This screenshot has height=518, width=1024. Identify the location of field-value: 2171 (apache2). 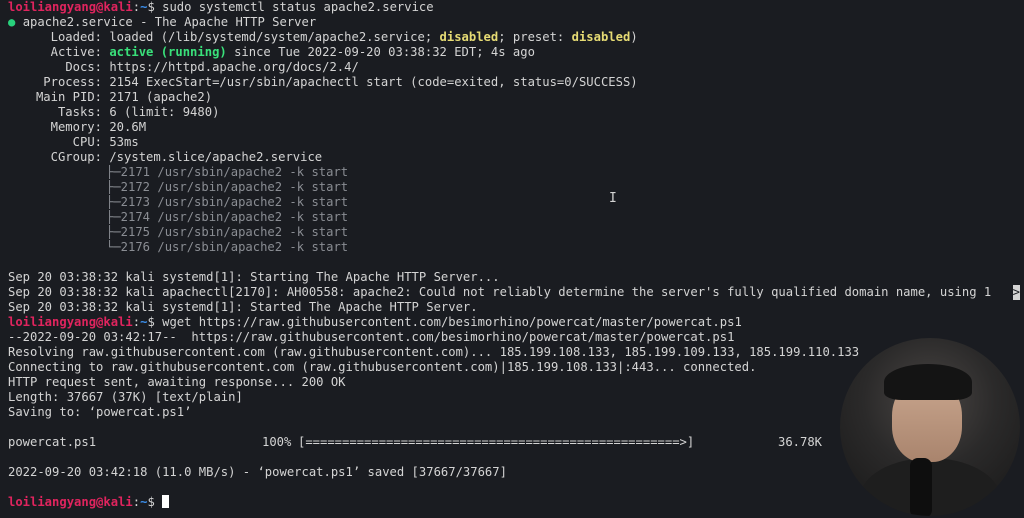
(161, 97).